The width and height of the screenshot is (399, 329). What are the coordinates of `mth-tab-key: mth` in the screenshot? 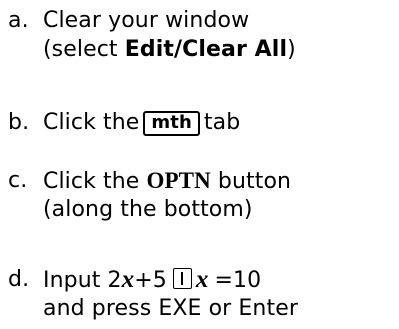 It's located at (171, 123).